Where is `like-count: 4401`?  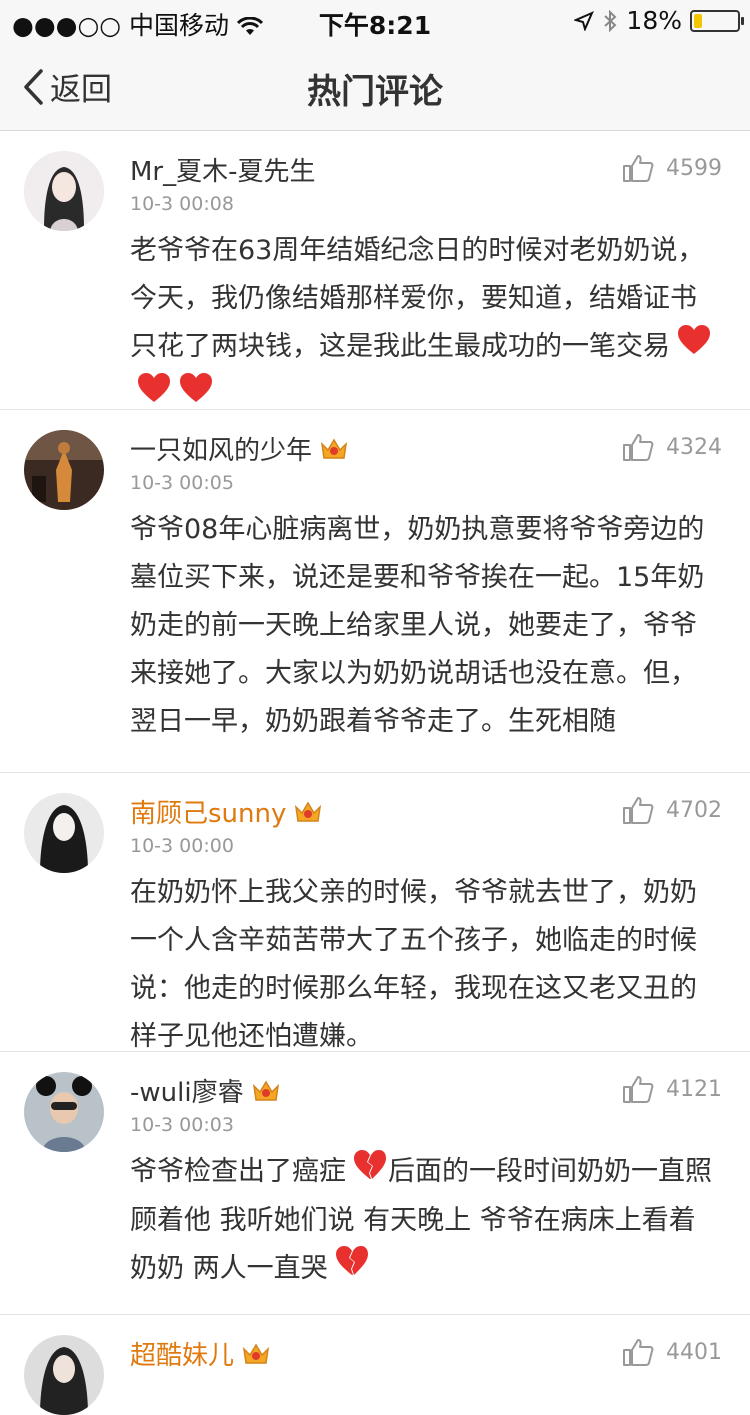
like-count: 4401 is located at coordinates (694, 1352).